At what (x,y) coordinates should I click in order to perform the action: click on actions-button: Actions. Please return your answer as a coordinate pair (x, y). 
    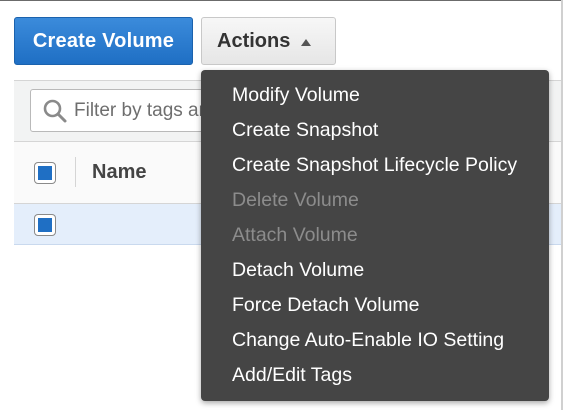
    Looking at the image, I should click on (268, 41).